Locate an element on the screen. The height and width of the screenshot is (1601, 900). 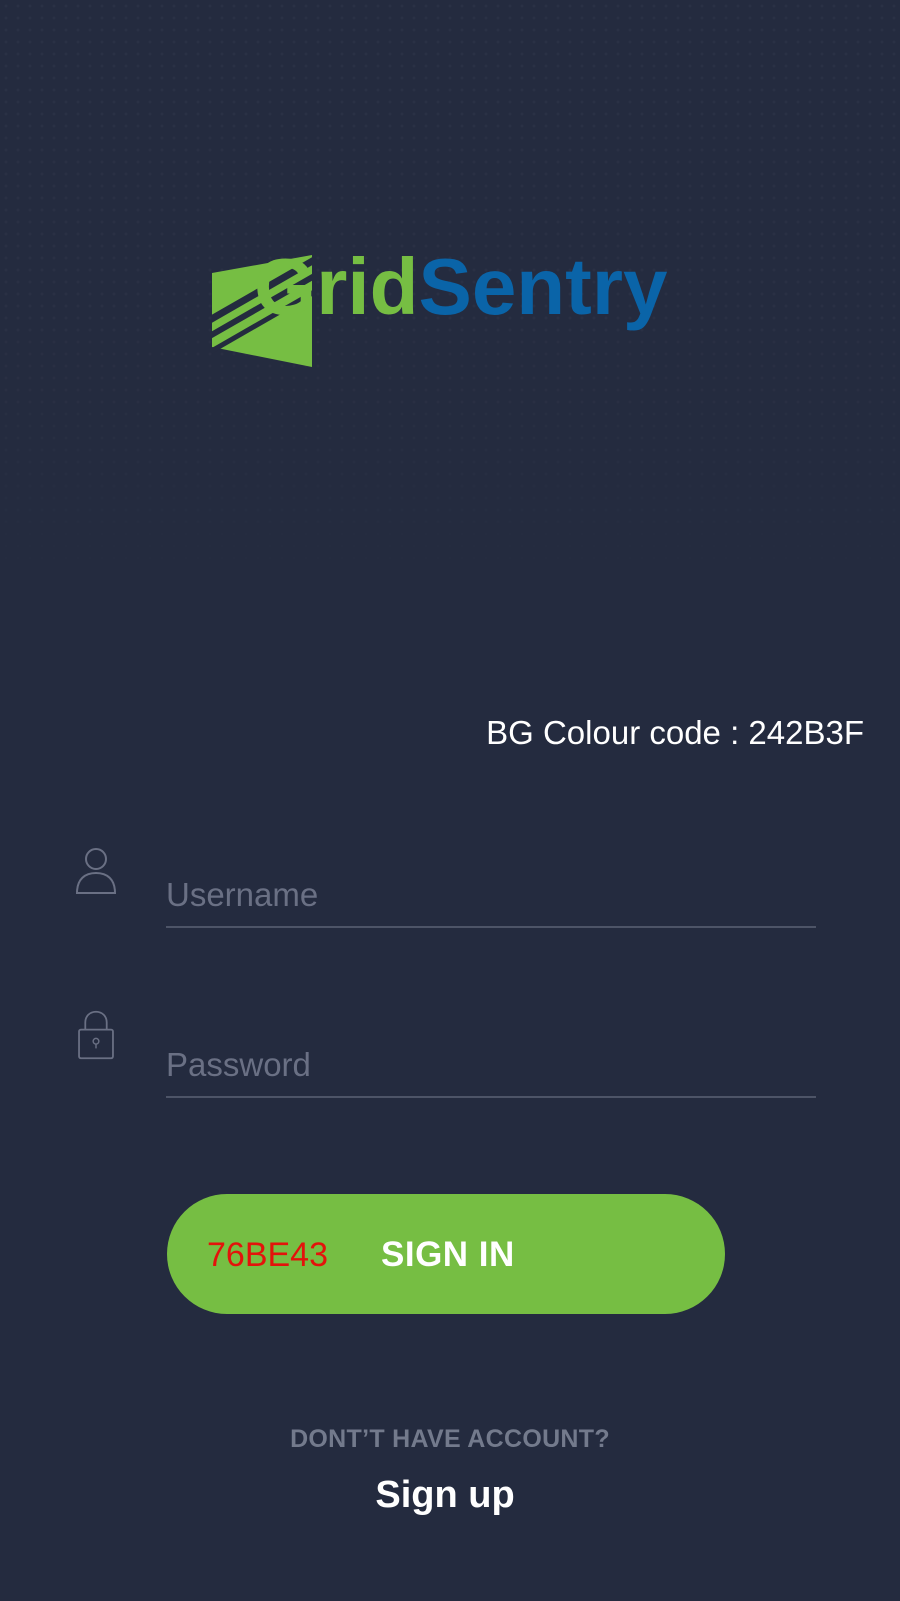
password-input is located at coordinates (491, 1065).